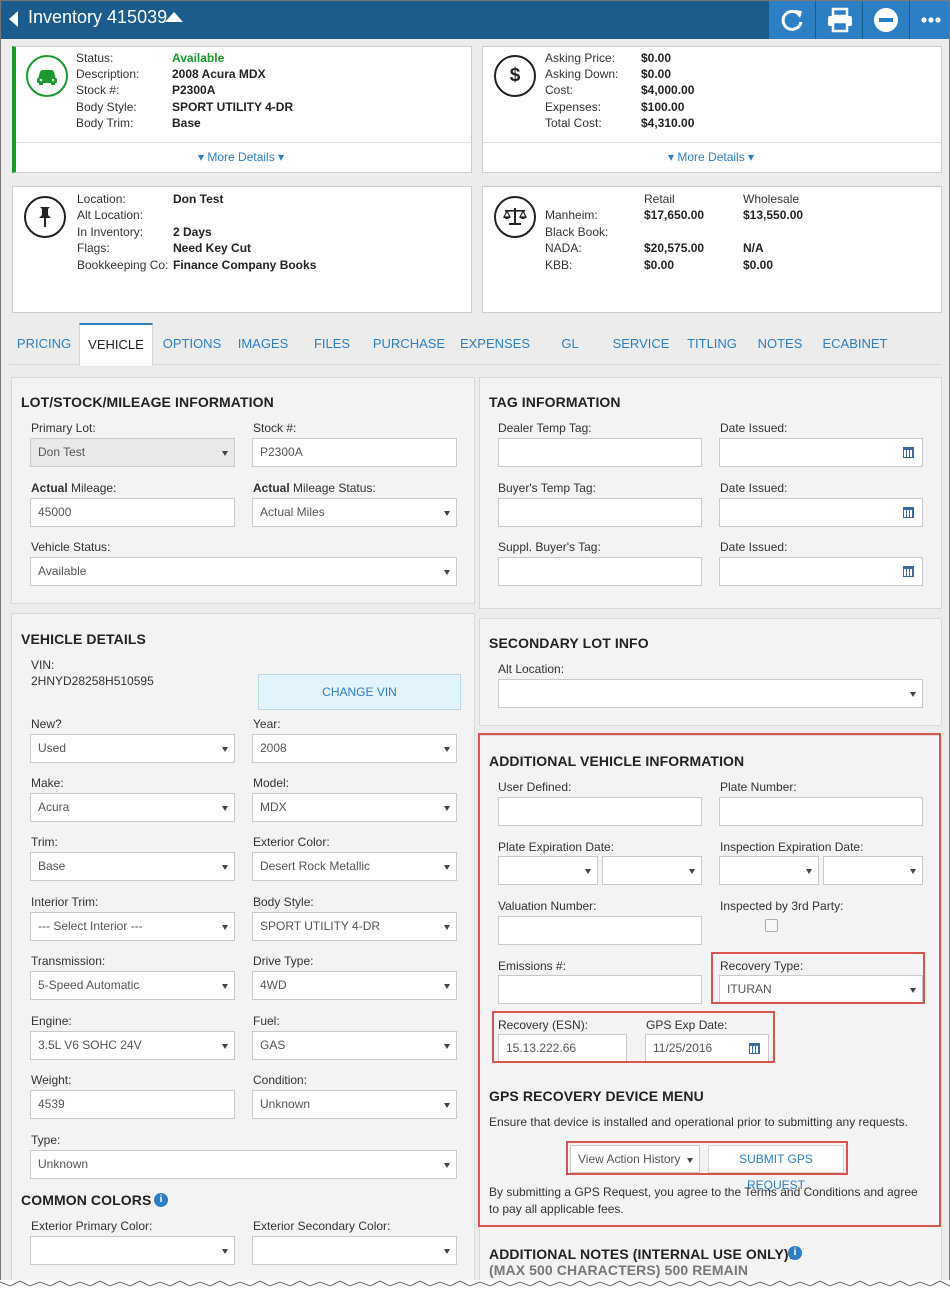 The image size is (950, 1292). I want to click on stock-input: P2300A, so click(354, 452).